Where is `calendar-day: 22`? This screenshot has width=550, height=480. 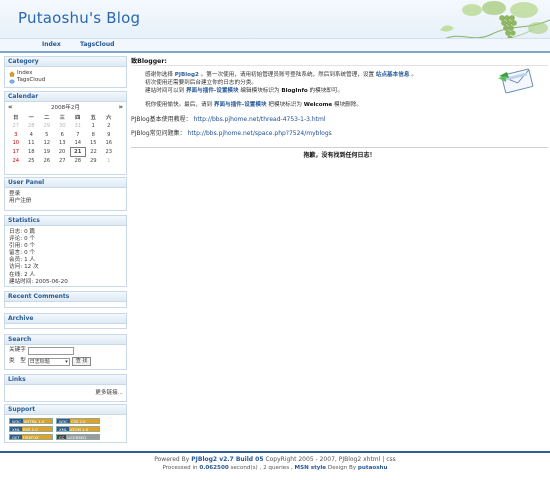 calendar-day: 22 is located at coordinates (94, 152).